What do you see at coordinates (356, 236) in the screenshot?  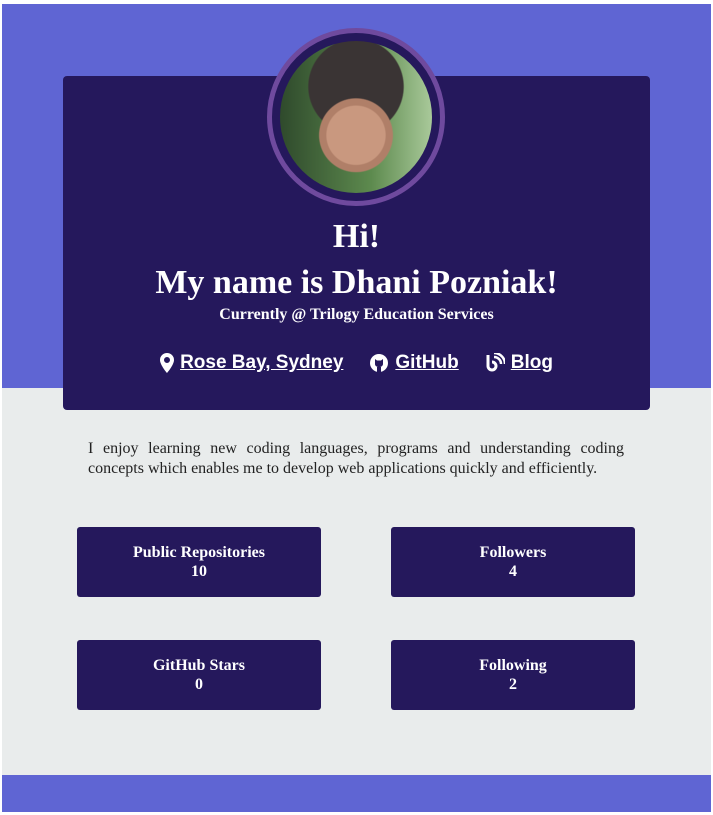 I see `greeting: Hi!` at bounding box center [356, 236].